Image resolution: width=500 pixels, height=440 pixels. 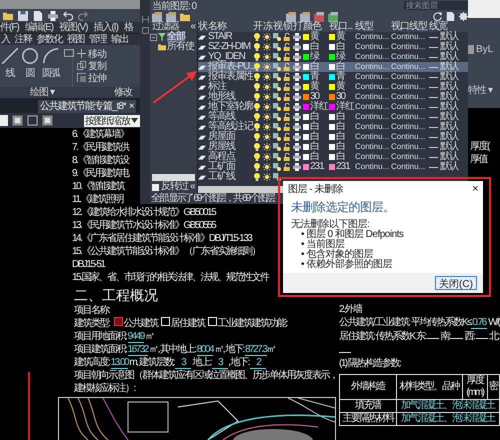 What do you see at coordinates (203, 27) in the screenshot?
I see `column-header: 状` at bounding box center [203, 27].